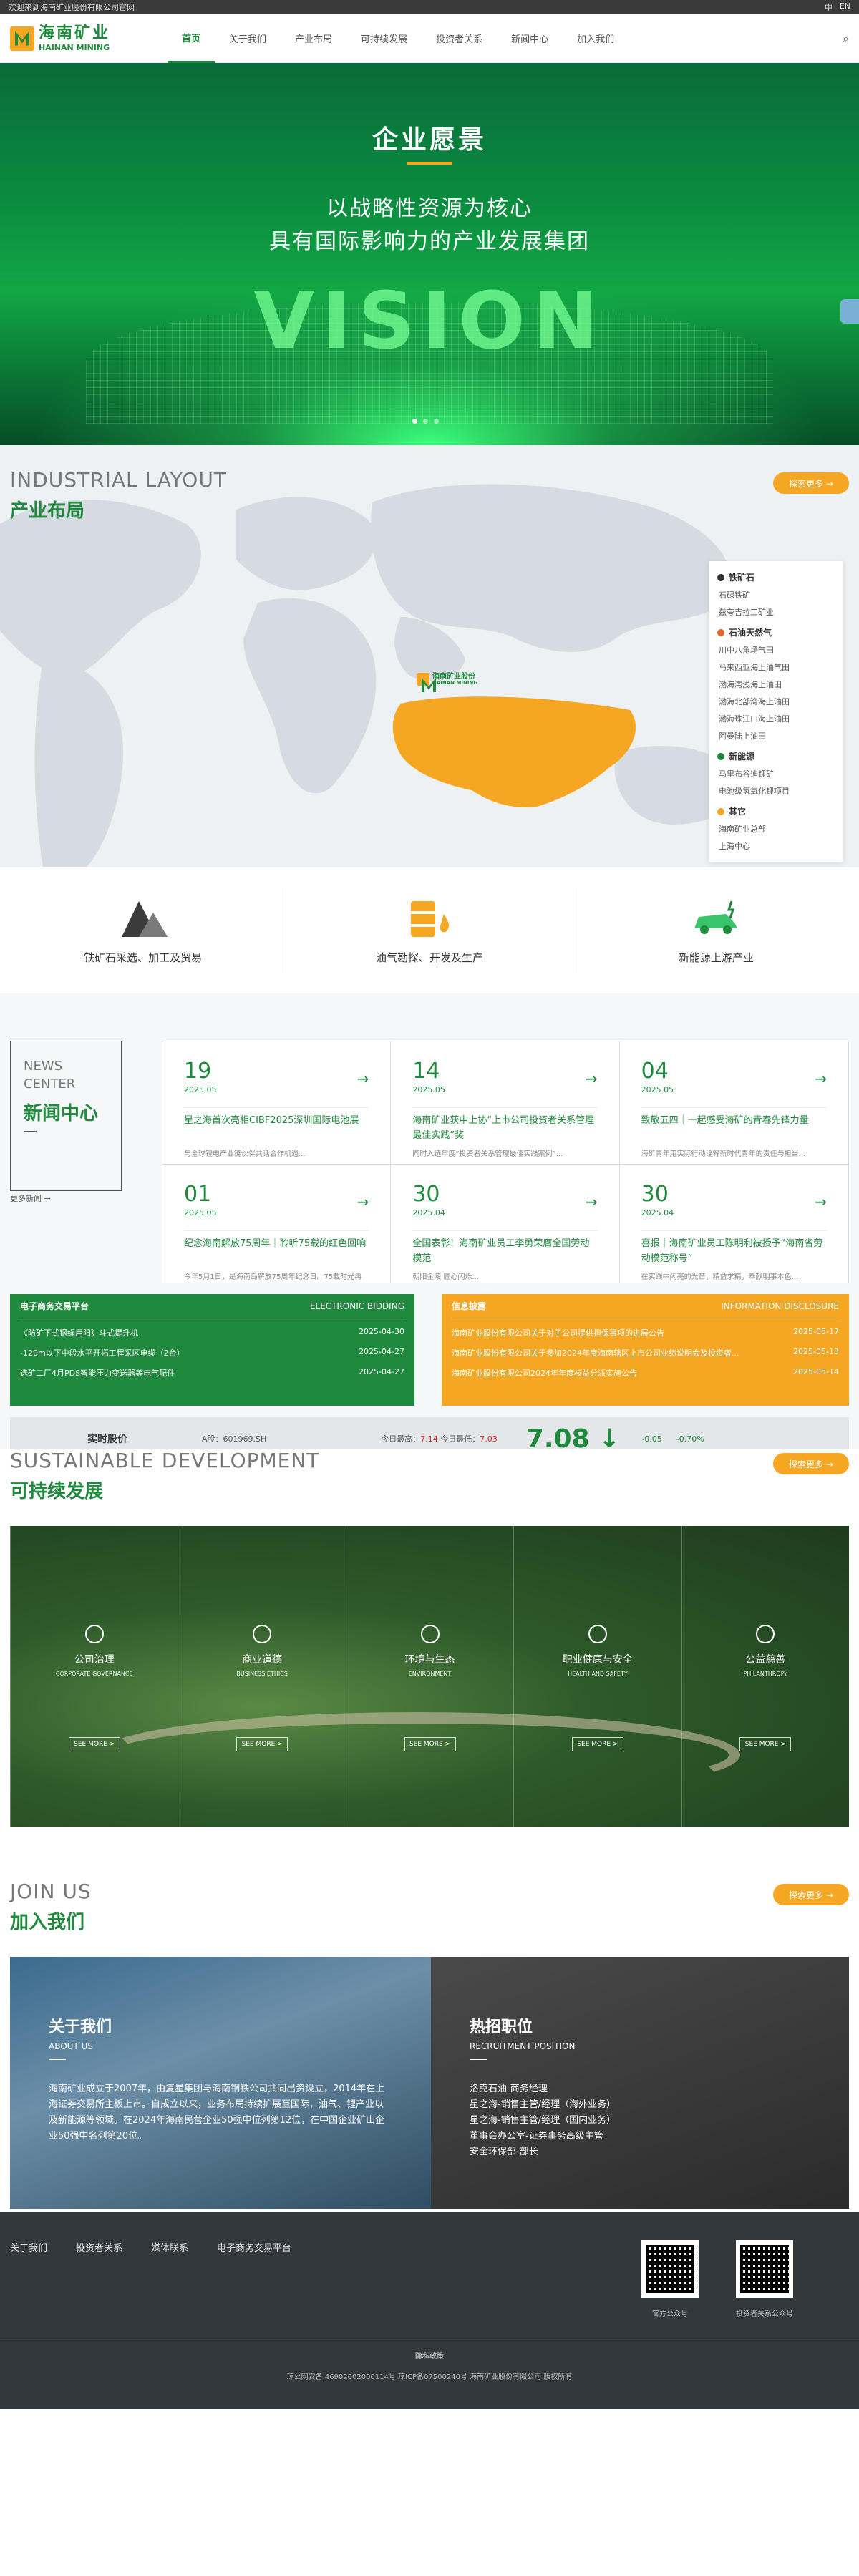 This screenshot has height=2576, width=859. What do you see at coordinates (596, 38) in the screenshot?
I see `nav-join: 加入我们` at bounding box center [596, 38].